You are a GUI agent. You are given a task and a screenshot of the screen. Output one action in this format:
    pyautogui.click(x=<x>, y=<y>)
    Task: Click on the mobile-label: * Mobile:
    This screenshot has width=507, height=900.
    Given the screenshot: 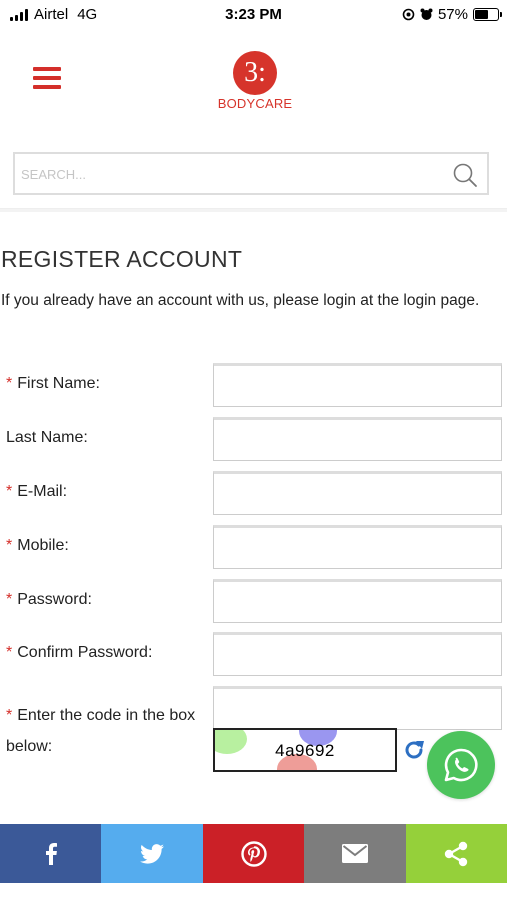 What is the action you would take?
    pyautogui.click(x=37, y=546)
    